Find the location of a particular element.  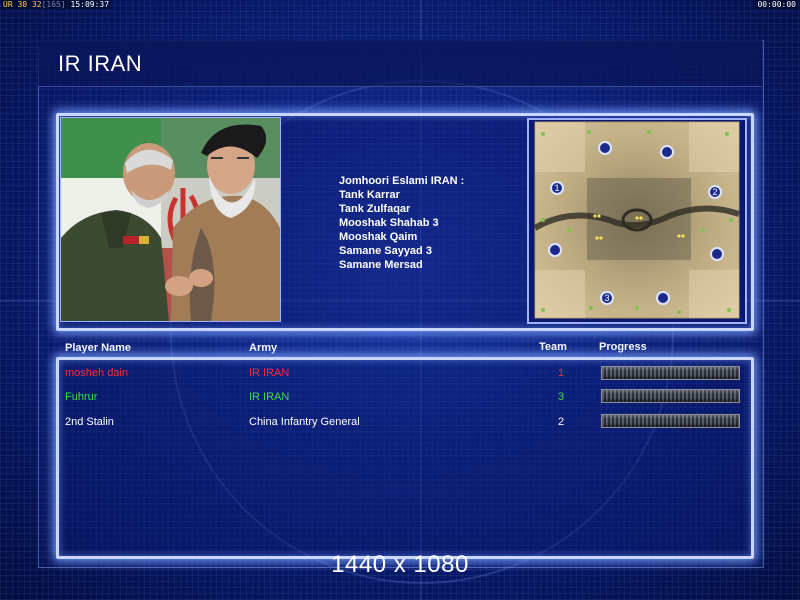

map-preview: 1 2 3 is located at coordinates (637, 221).